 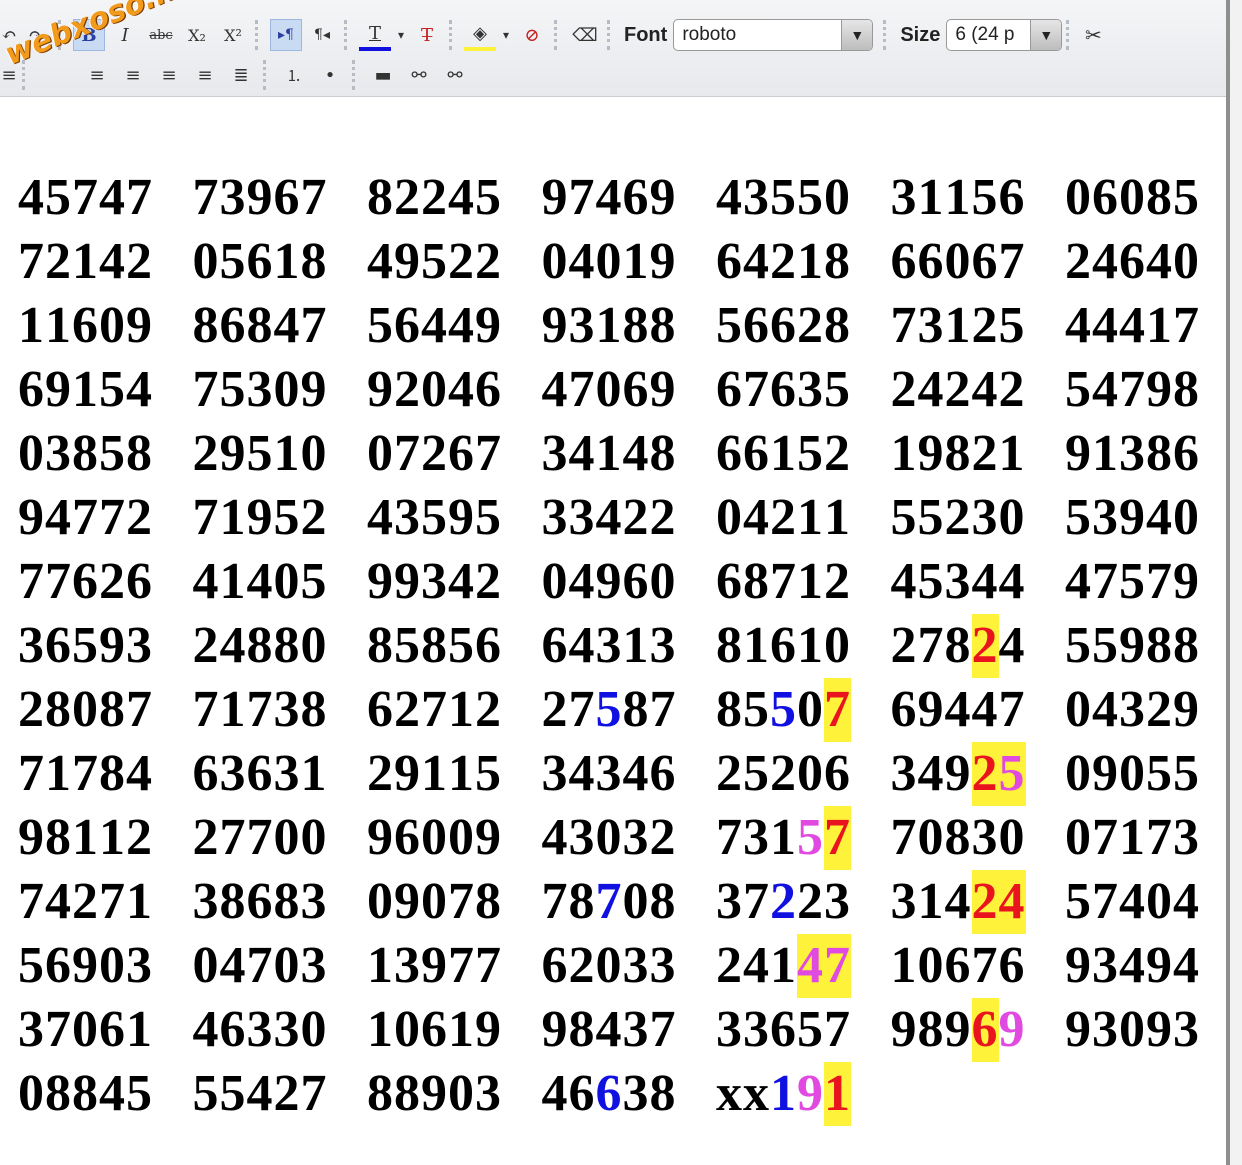 What do you see at coordinates (773, 35) in the screenshot?
I see `font-select: roboto ▼` at bounding box center [773, 35].